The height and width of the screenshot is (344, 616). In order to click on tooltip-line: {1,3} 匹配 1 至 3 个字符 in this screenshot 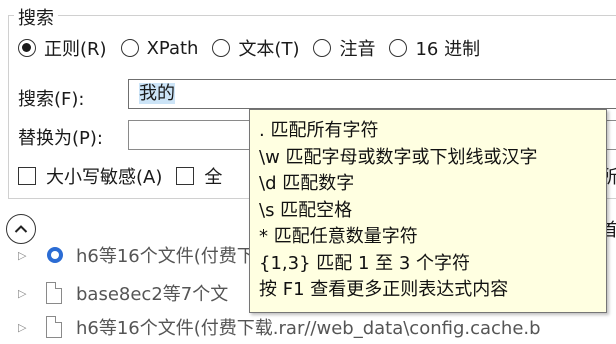, I will do `click(365, 263)`.